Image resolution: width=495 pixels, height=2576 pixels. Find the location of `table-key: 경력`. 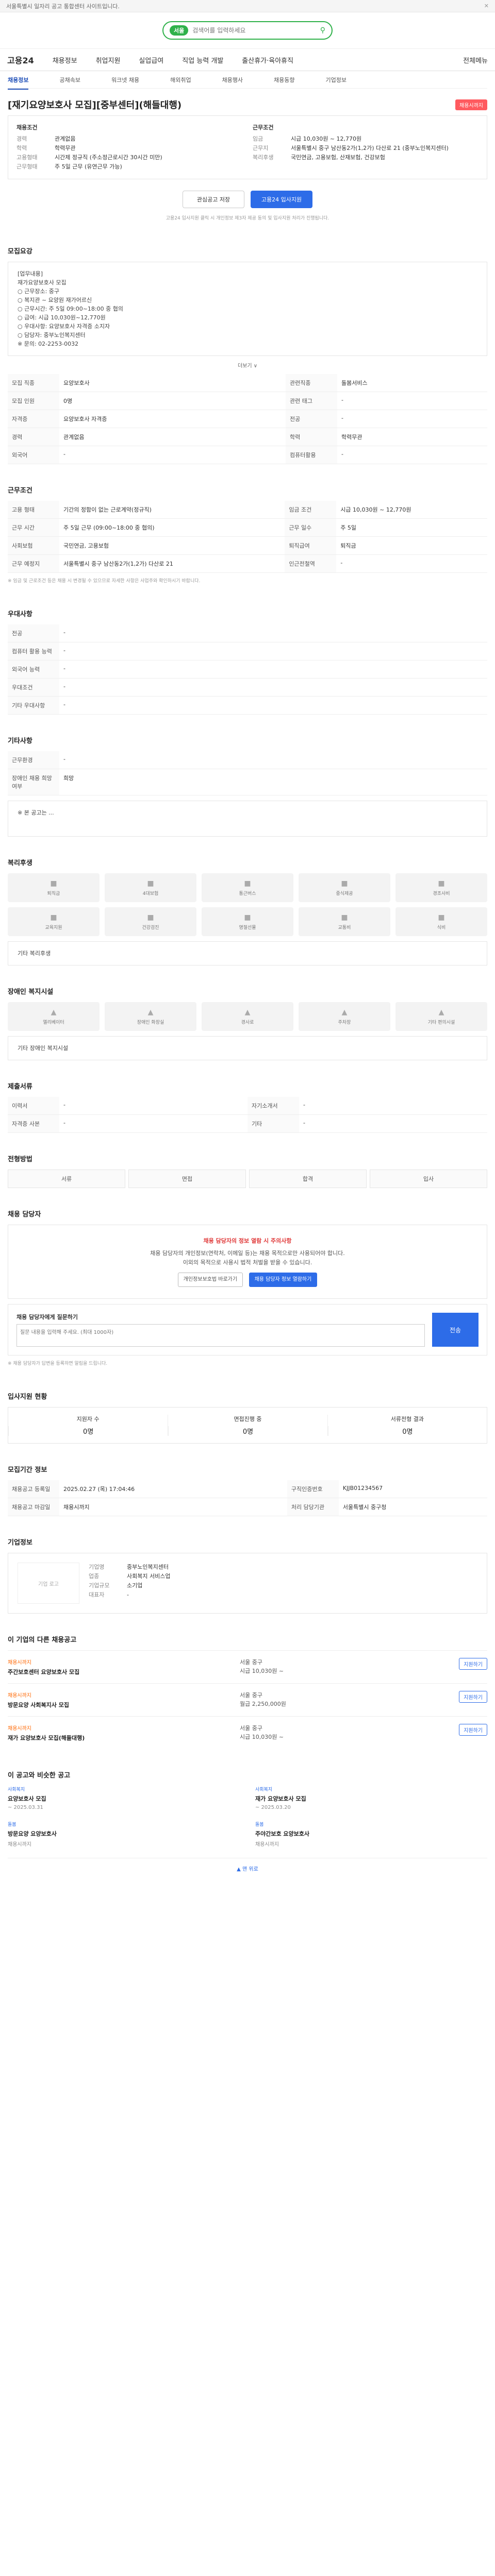

table-key: 경력 is located at coordinates (33, 437).